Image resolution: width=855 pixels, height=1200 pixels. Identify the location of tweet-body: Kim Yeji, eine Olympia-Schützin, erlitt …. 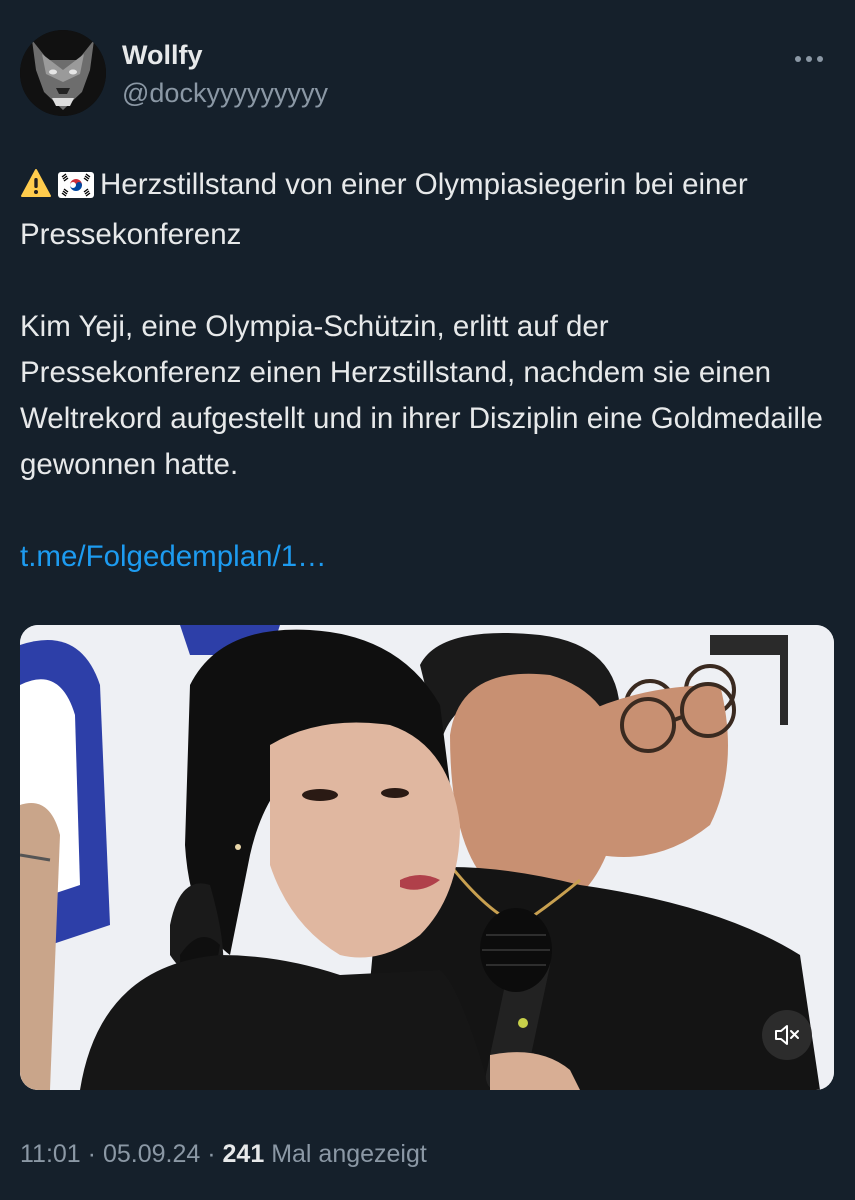
(421, 395).